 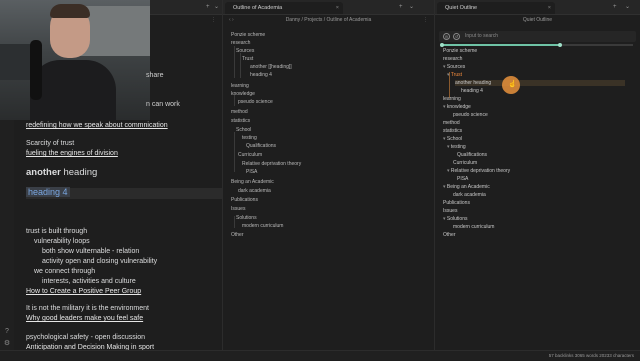 I want to click on quiet-item-label: Sources, so click(x=456, y=67).